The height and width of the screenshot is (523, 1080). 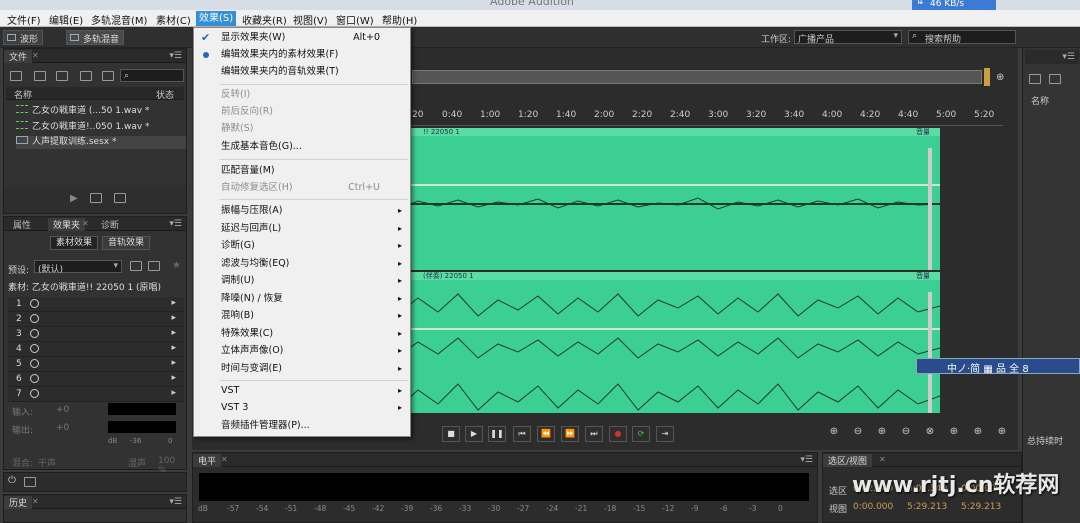 What do you see at coordinates (302, 350) in the screenshot?
I see `menu-item-stereo-imagery: 立体声声像(O) ▸` at bounding box center [302, 350].